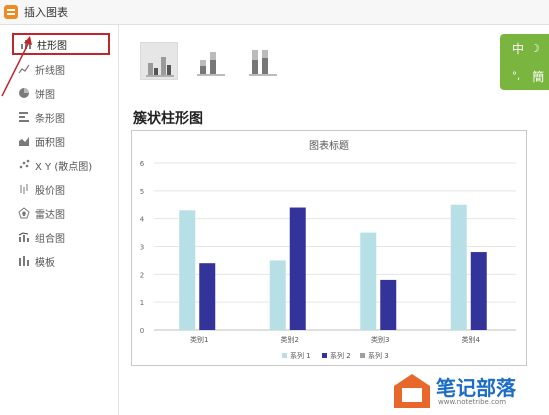 This screenshot has height=415, width=549. I want to click on legend-label: 系列 2, so click(340, 355).